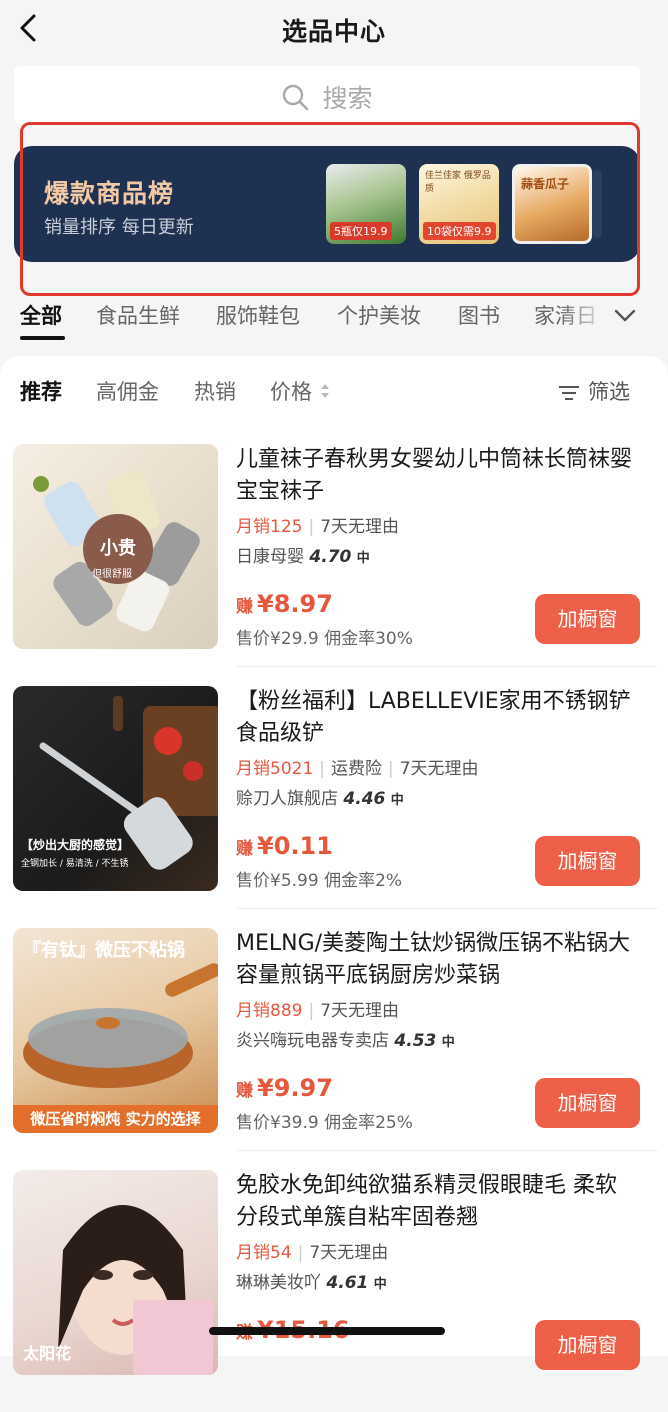  I want to click on monthly-sales: 月销5021, so click(275, 769).